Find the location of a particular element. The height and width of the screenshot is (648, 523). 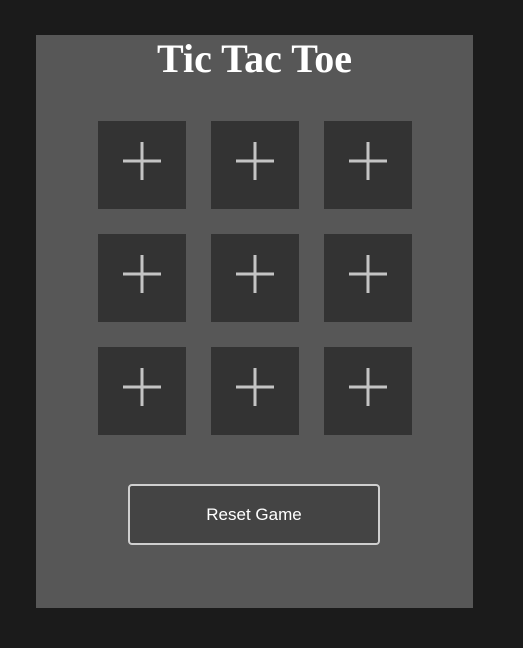

reset-game-button: Reset Game is located at coordinates (254, 514).